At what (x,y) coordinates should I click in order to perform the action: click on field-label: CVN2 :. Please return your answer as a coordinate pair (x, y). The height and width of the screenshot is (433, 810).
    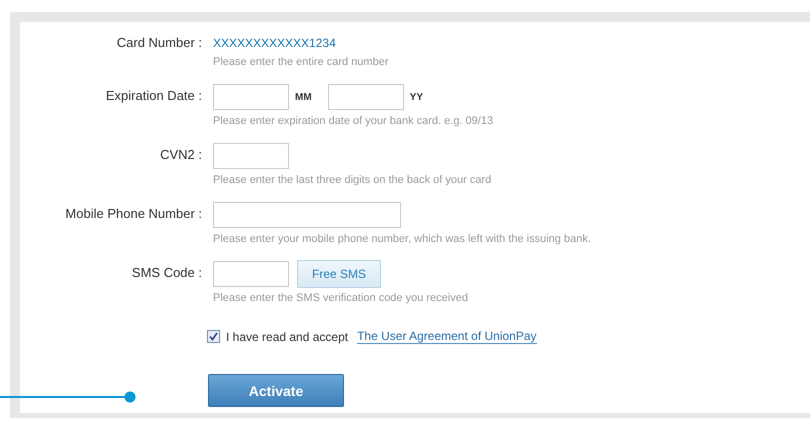
    Looking at the image, I should click on (180, 155).